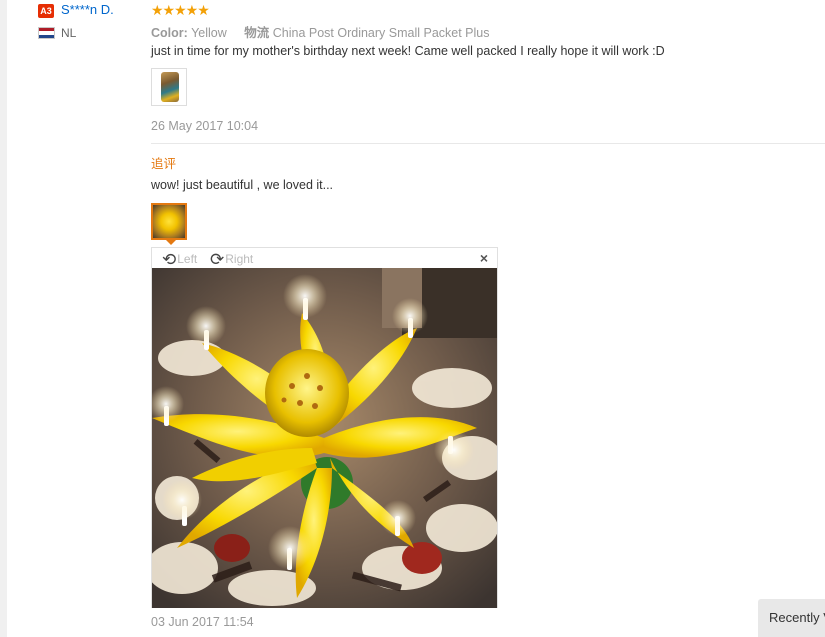 Image resolution: width=825 pixels, height=637 pixels. What do you see at coordinates (46, 11) in the screenshot?
I see `buyer-level-badge: A3` at bounding box center [46, 11].